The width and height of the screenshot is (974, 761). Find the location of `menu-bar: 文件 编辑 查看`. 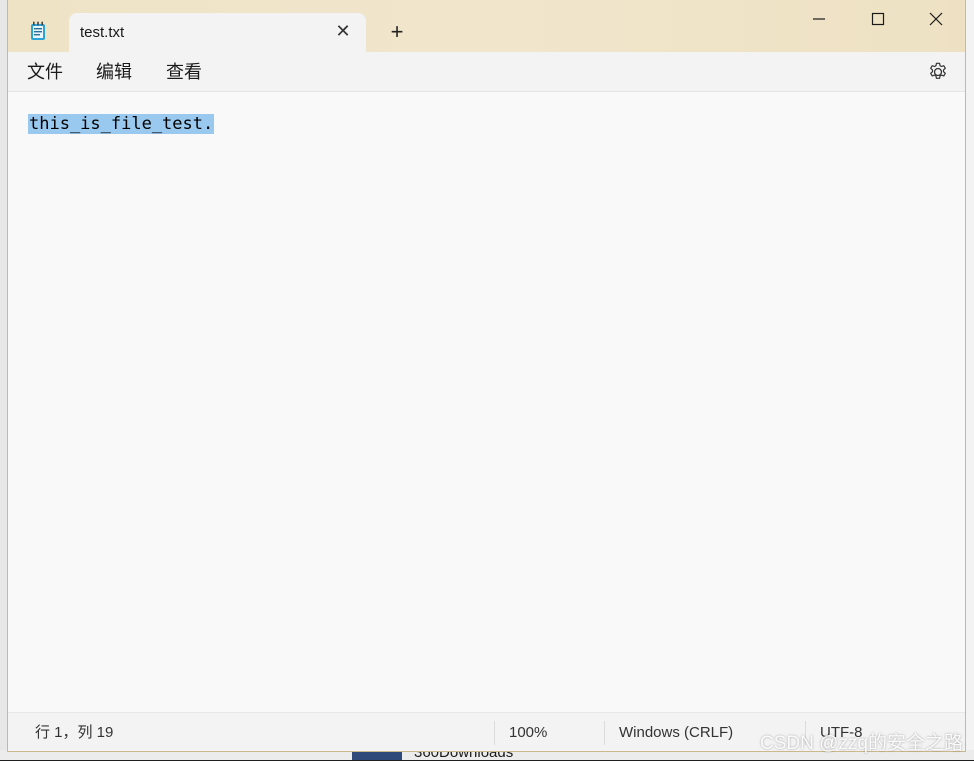

menu-bar: 文件 编辑 查看 is located at coordinates (486, 72).